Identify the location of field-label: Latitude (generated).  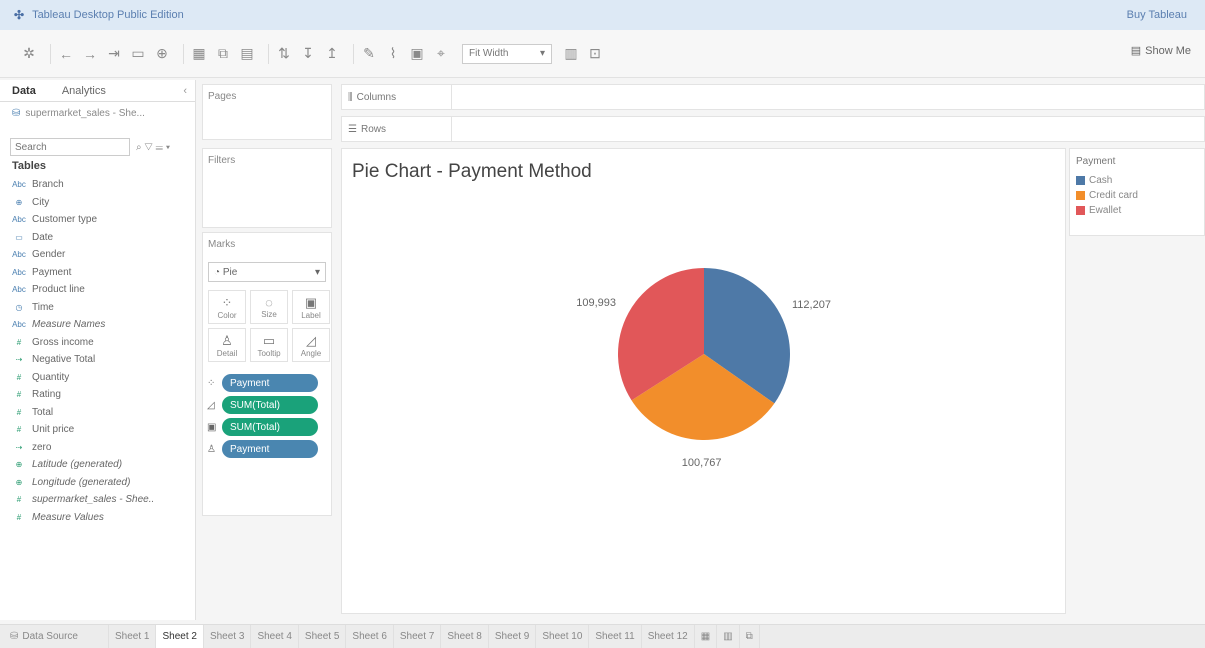
(77, 465).